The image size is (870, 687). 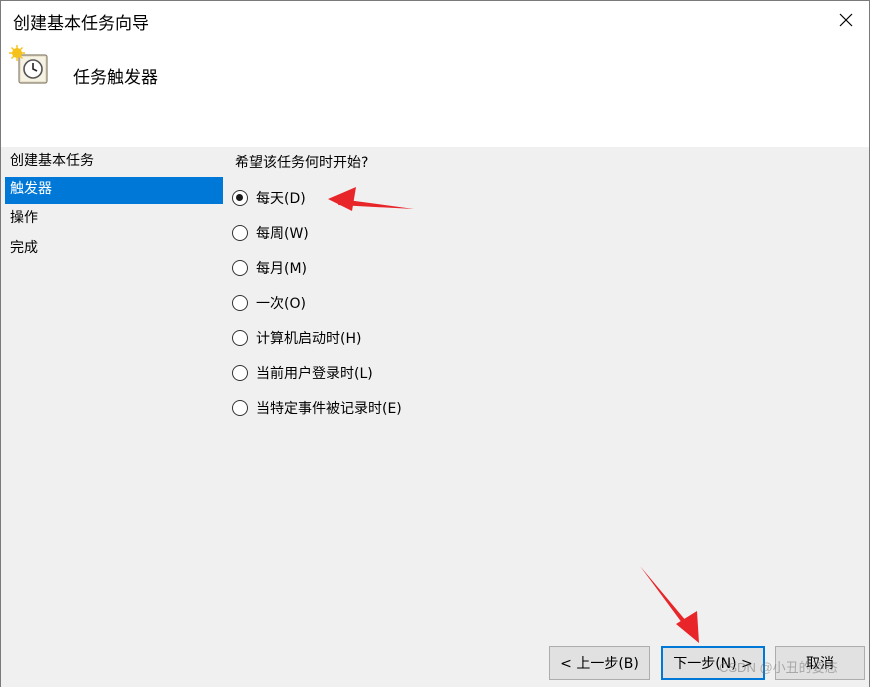 I want to click on nav-item-create-task: 创建基本任务, so click(x=114, y=162).